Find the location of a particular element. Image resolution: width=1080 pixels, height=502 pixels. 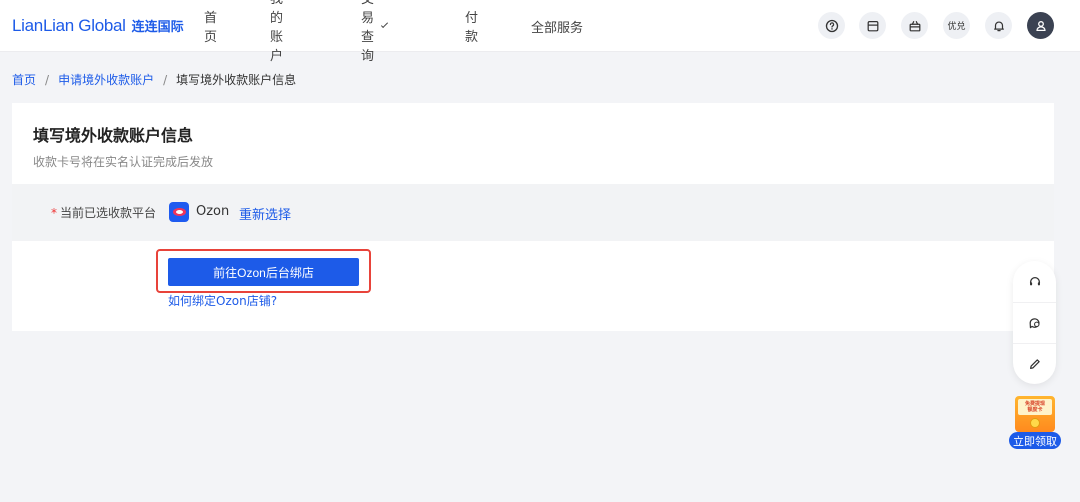

how-to-bind-link: 如何绑定Ozon店铺? is located at coordinates (222, 300).